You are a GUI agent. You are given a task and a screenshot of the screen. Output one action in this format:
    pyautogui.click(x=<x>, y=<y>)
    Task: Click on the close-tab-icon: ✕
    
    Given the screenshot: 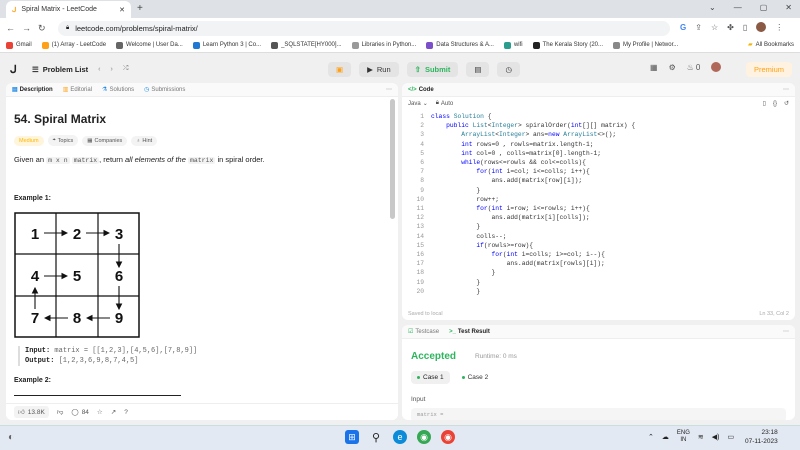 What is the action you would take?
    pyautogui.click(x=122, y=10)
    